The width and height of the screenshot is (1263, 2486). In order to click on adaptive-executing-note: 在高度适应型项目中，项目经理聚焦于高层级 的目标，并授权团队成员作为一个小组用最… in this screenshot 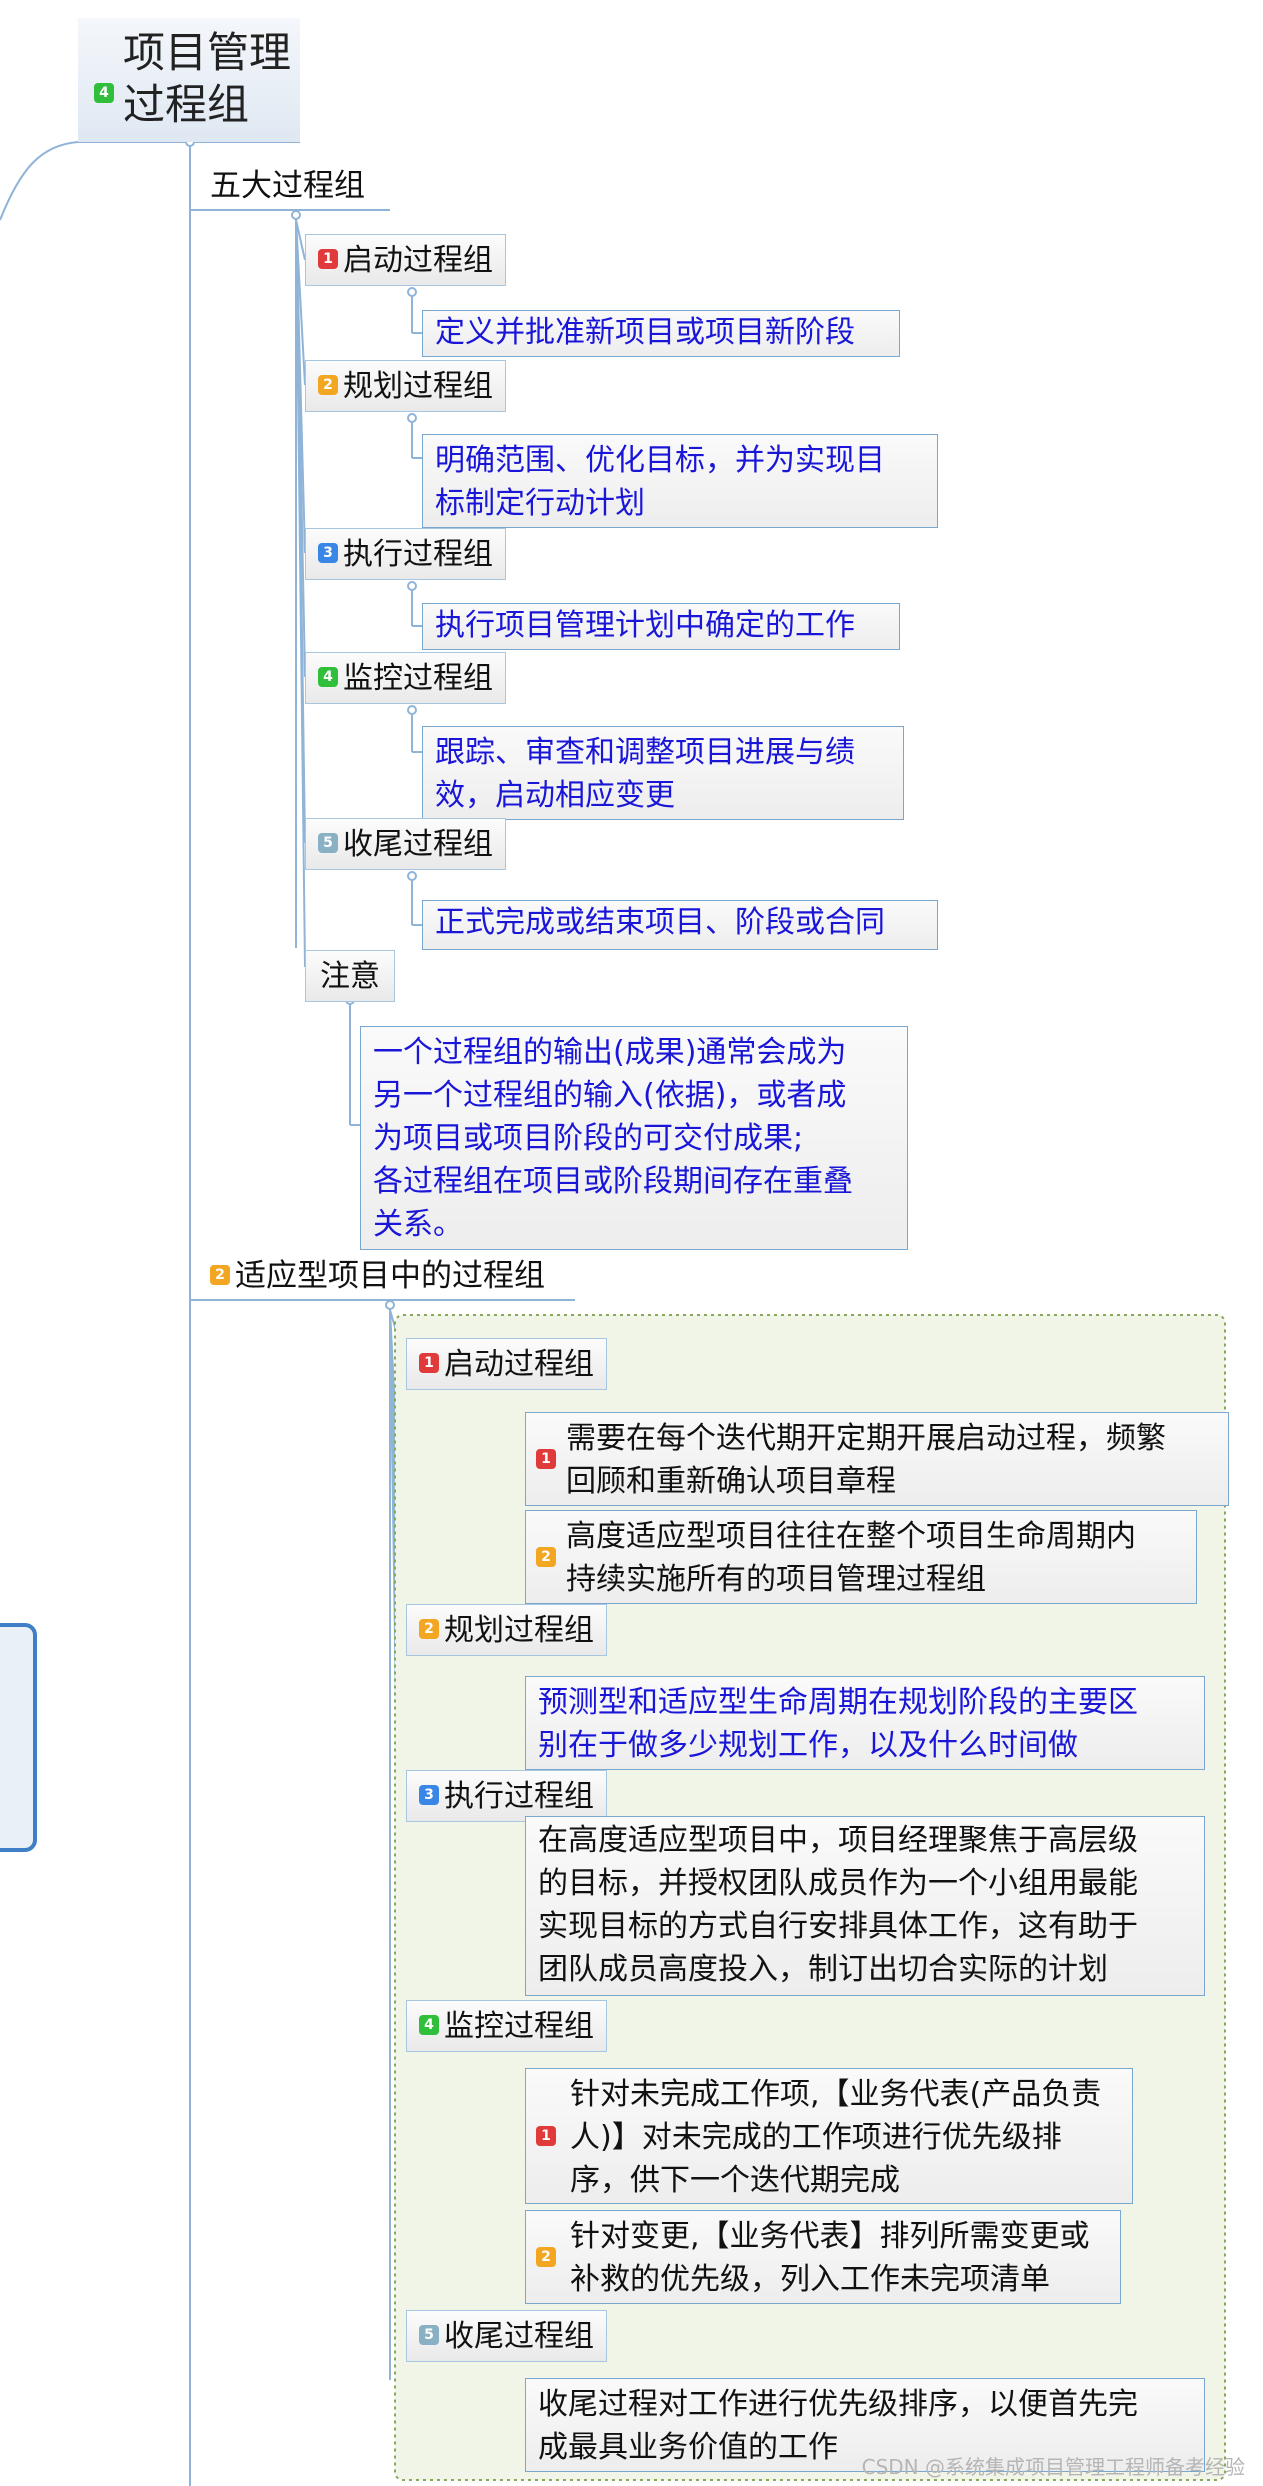, I will do `click(865, 1906)`.